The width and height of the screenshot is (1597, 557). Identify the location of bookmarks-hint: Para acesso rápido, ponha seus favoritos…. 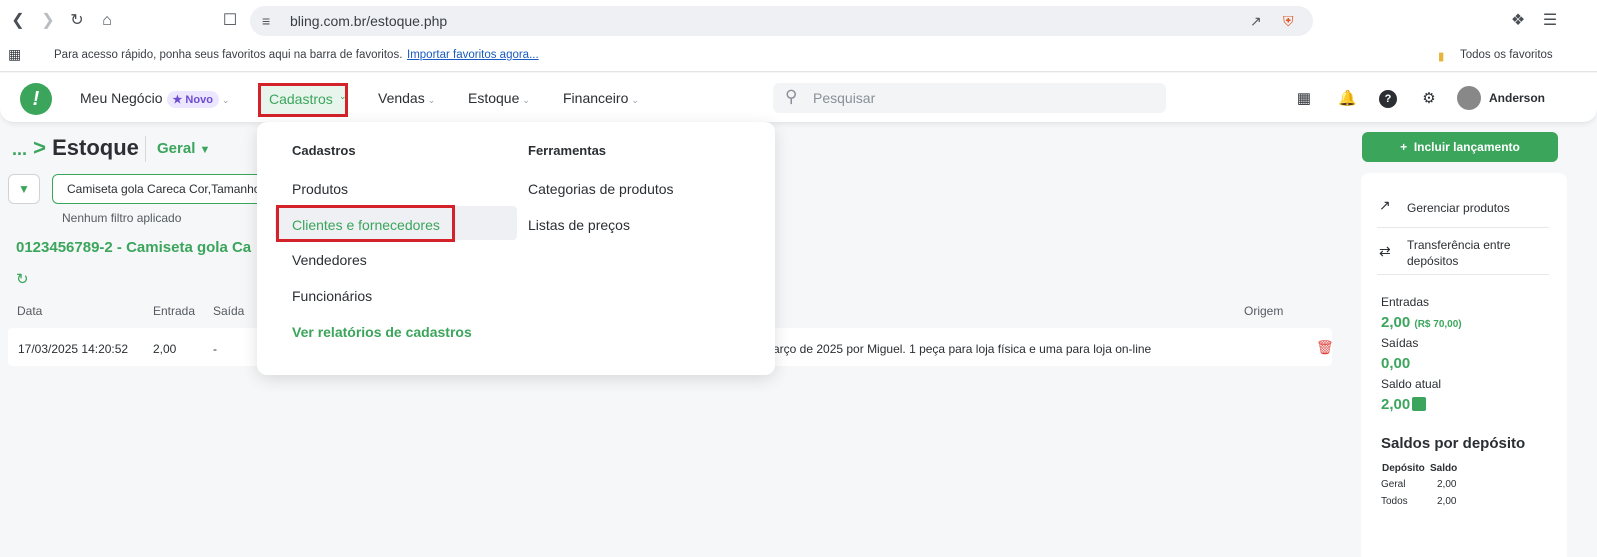
(228, 55).